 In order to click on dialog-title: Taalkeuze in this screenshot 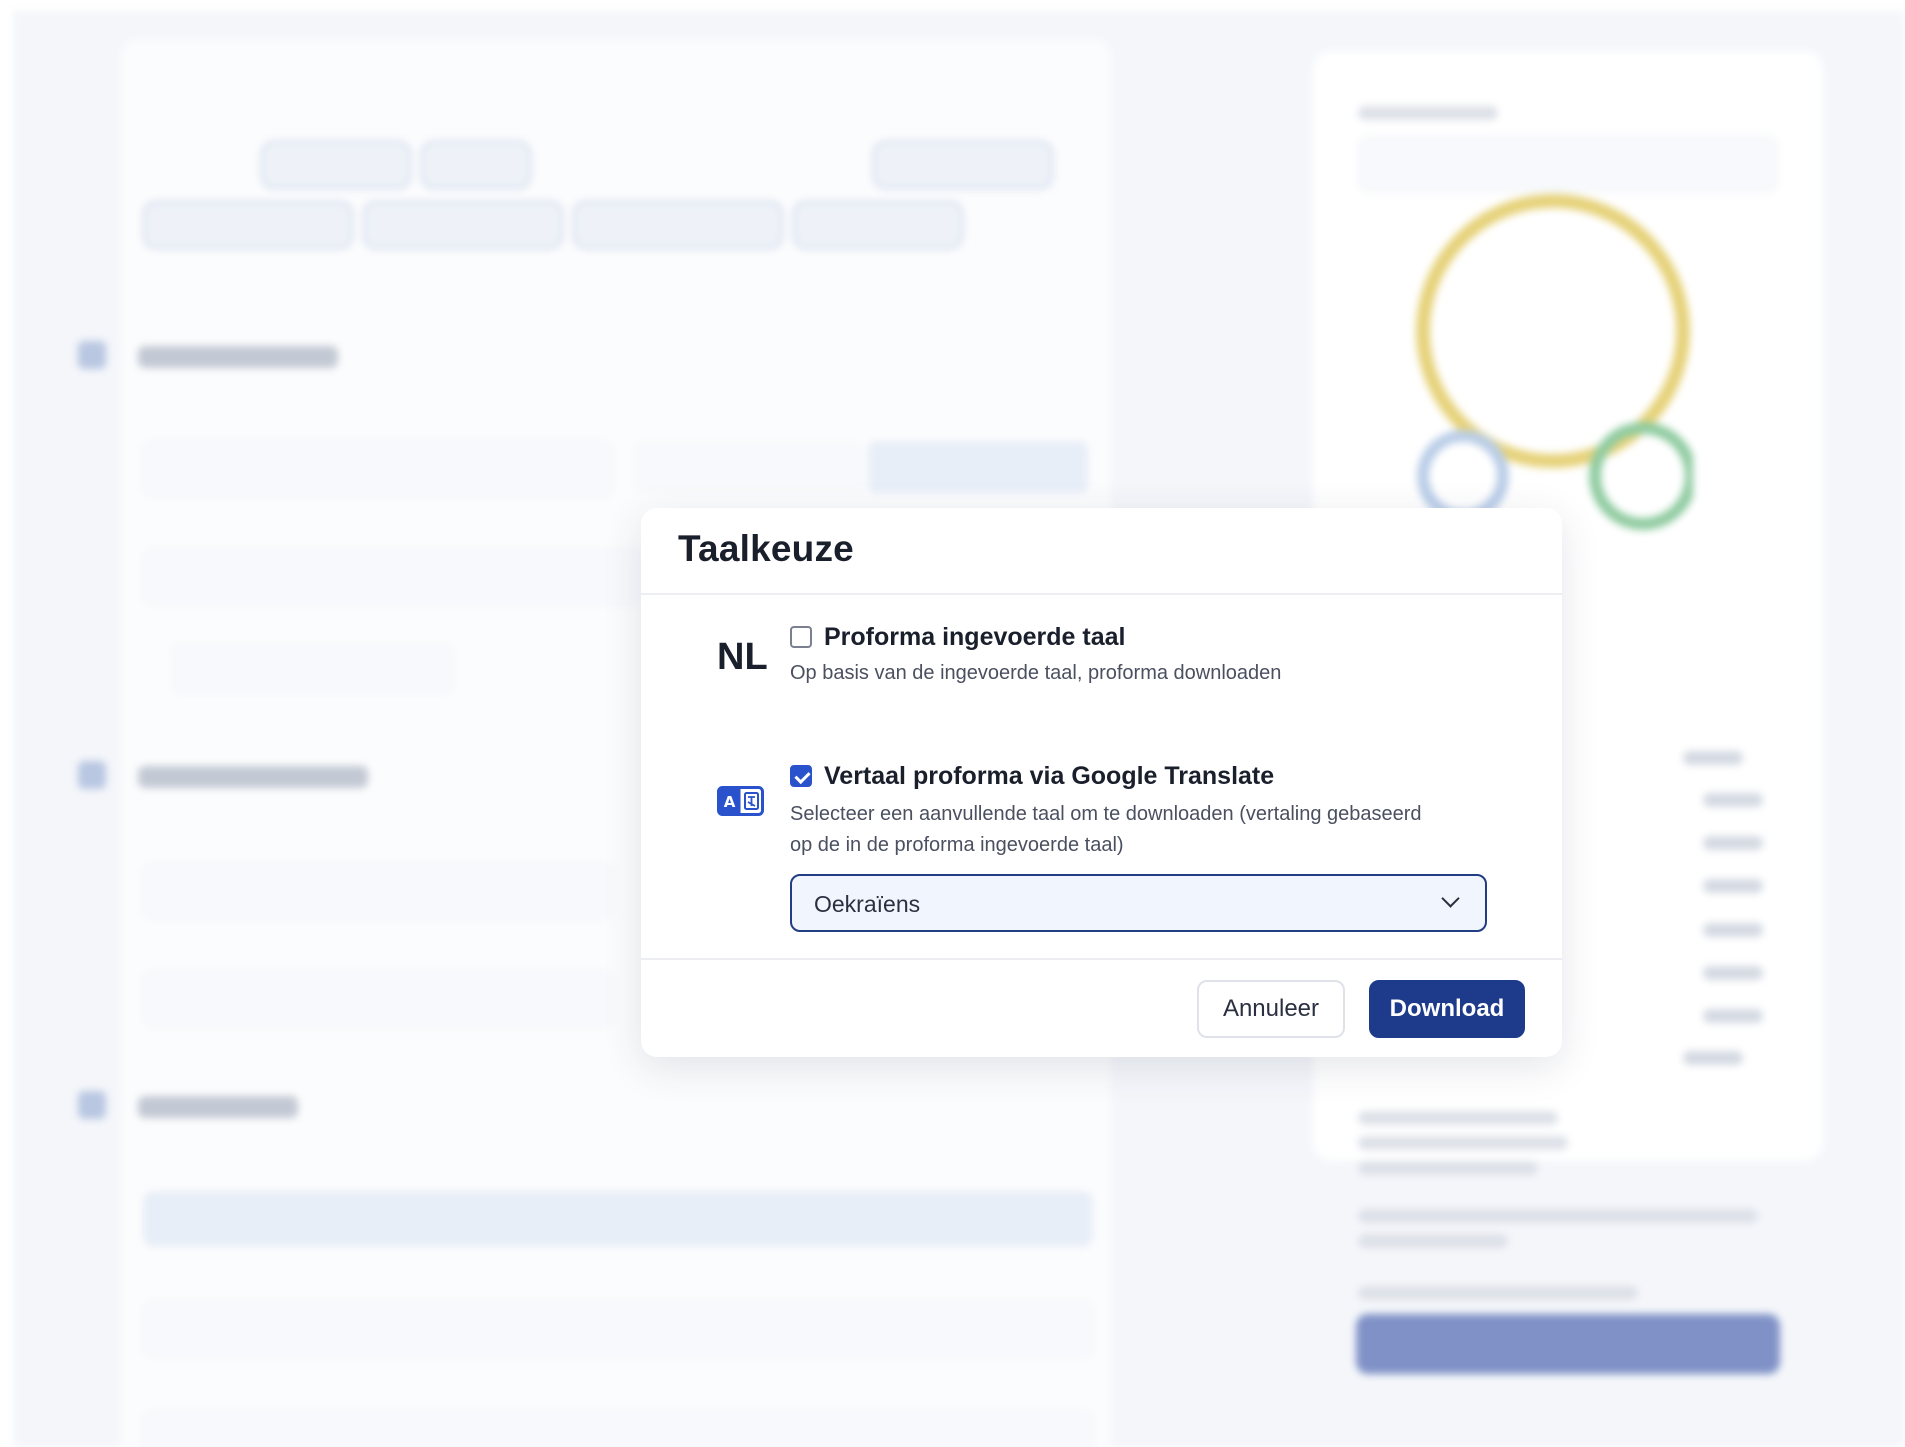, I will do `click(766, 548)`.